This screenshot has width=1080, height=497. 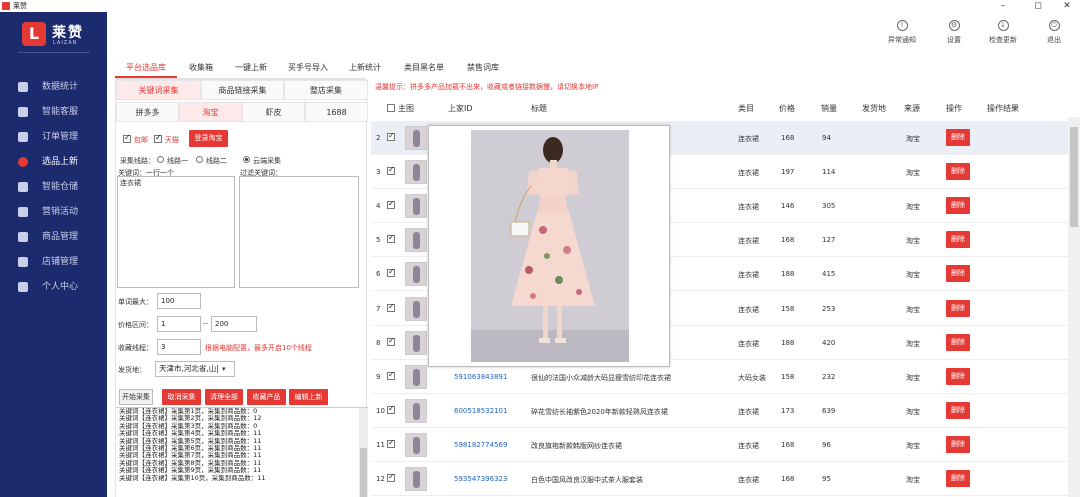 What do you see at coordinates (158, 138) in the screenshot?
I see `tmall-checkbox` at bounding box center [158, 138].